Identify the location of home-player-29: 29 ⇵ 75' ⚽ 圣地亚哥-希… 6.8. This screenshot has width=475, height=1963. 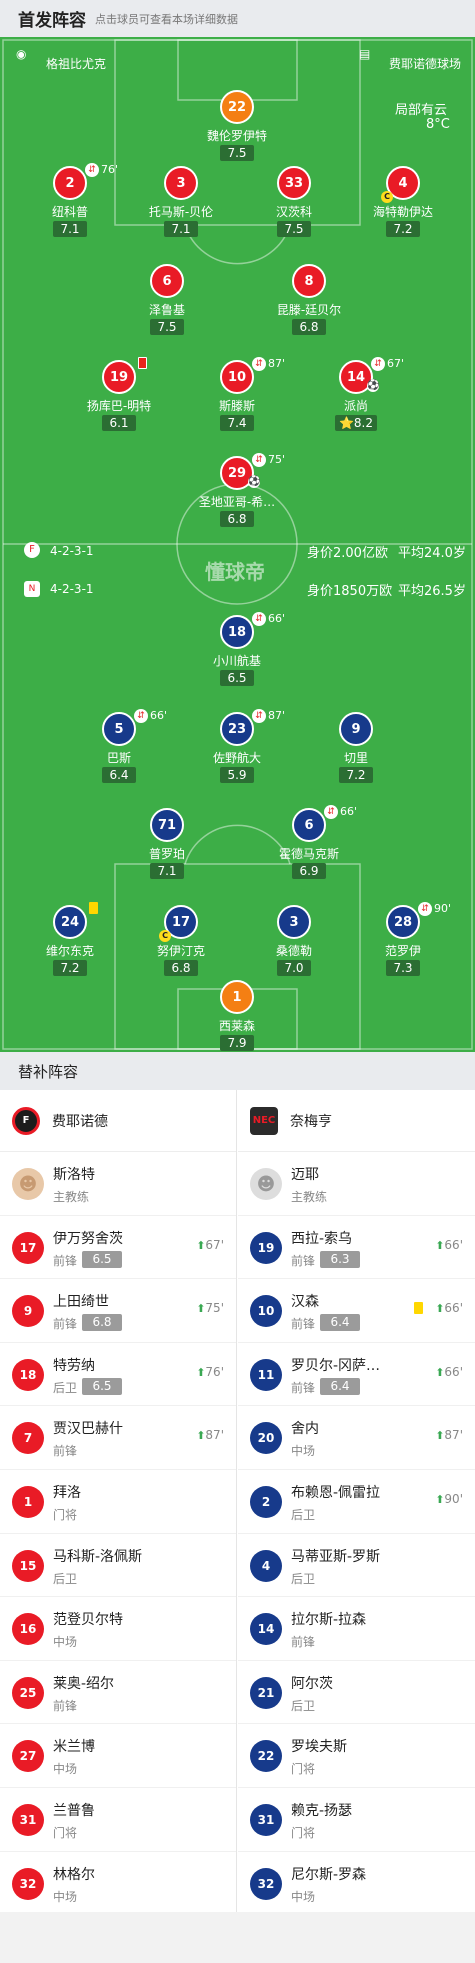
(237, 494).